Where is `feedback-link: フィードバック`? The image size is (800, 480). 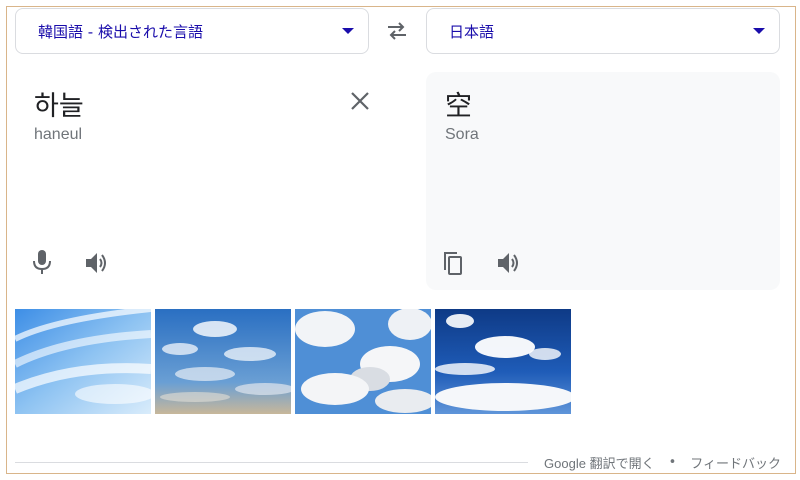 feedback-link: フィードバック is located at coordinates (735, 462).